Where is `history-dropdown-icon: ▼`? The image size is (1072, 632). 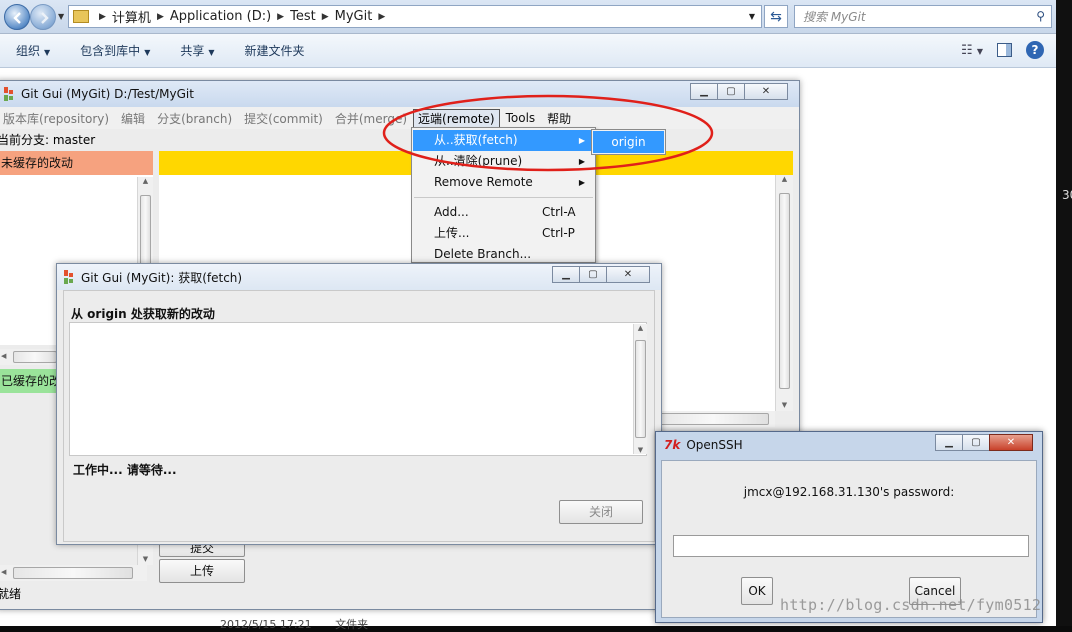 history-dropdown-icon: ▼ is located at coordinates (61, 16).